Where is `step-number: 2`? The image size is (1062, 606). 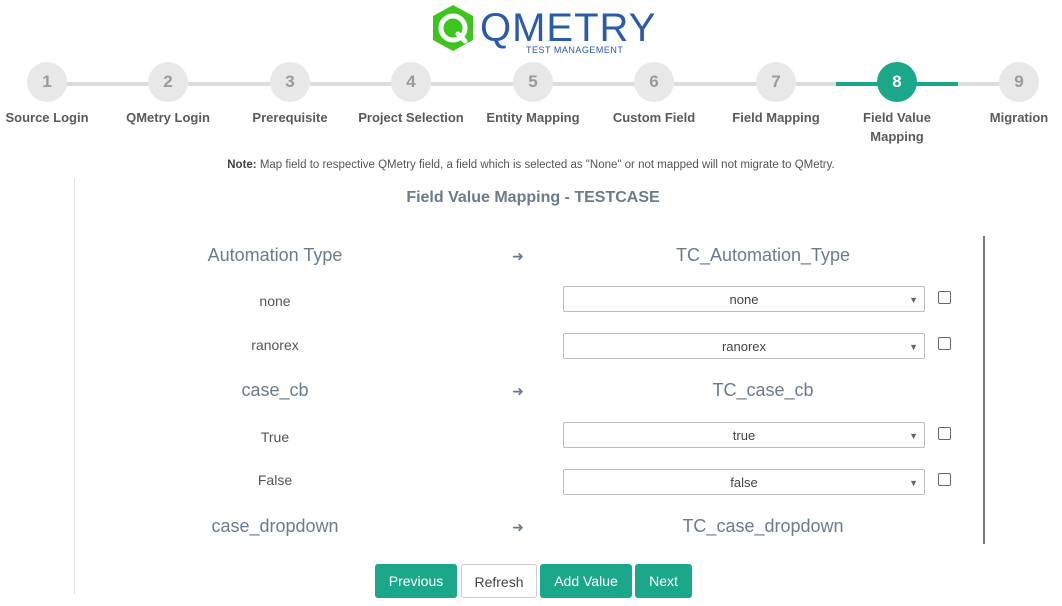 step-number: 2 is located at coordinates (168, 82).